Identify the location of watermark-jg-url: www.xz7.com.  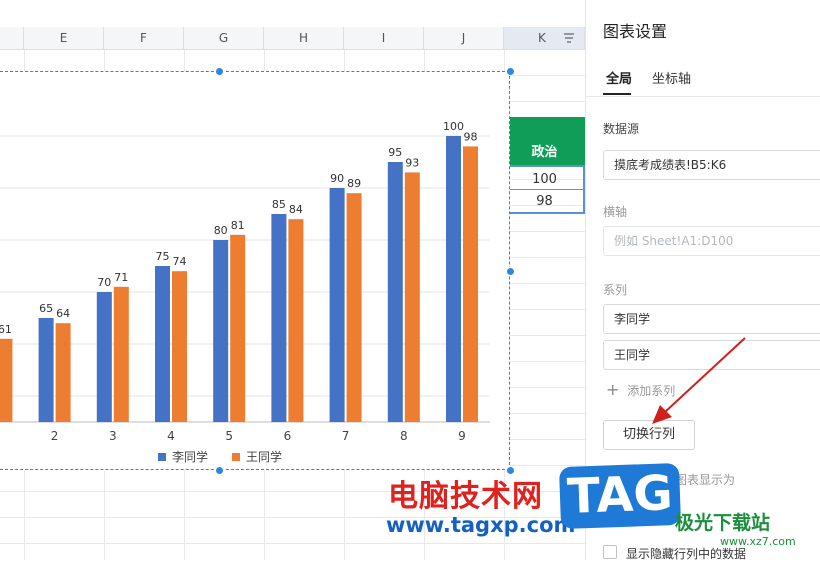
(758, 541).